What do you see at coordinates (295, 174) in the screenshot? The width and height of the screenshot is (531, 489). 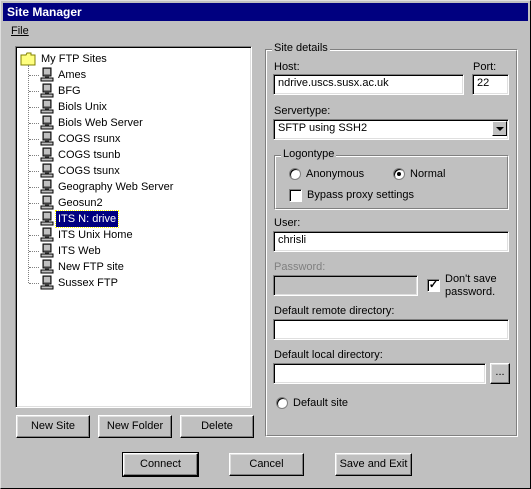 I see `anonymous-radio` at bounding box center [295, 174].